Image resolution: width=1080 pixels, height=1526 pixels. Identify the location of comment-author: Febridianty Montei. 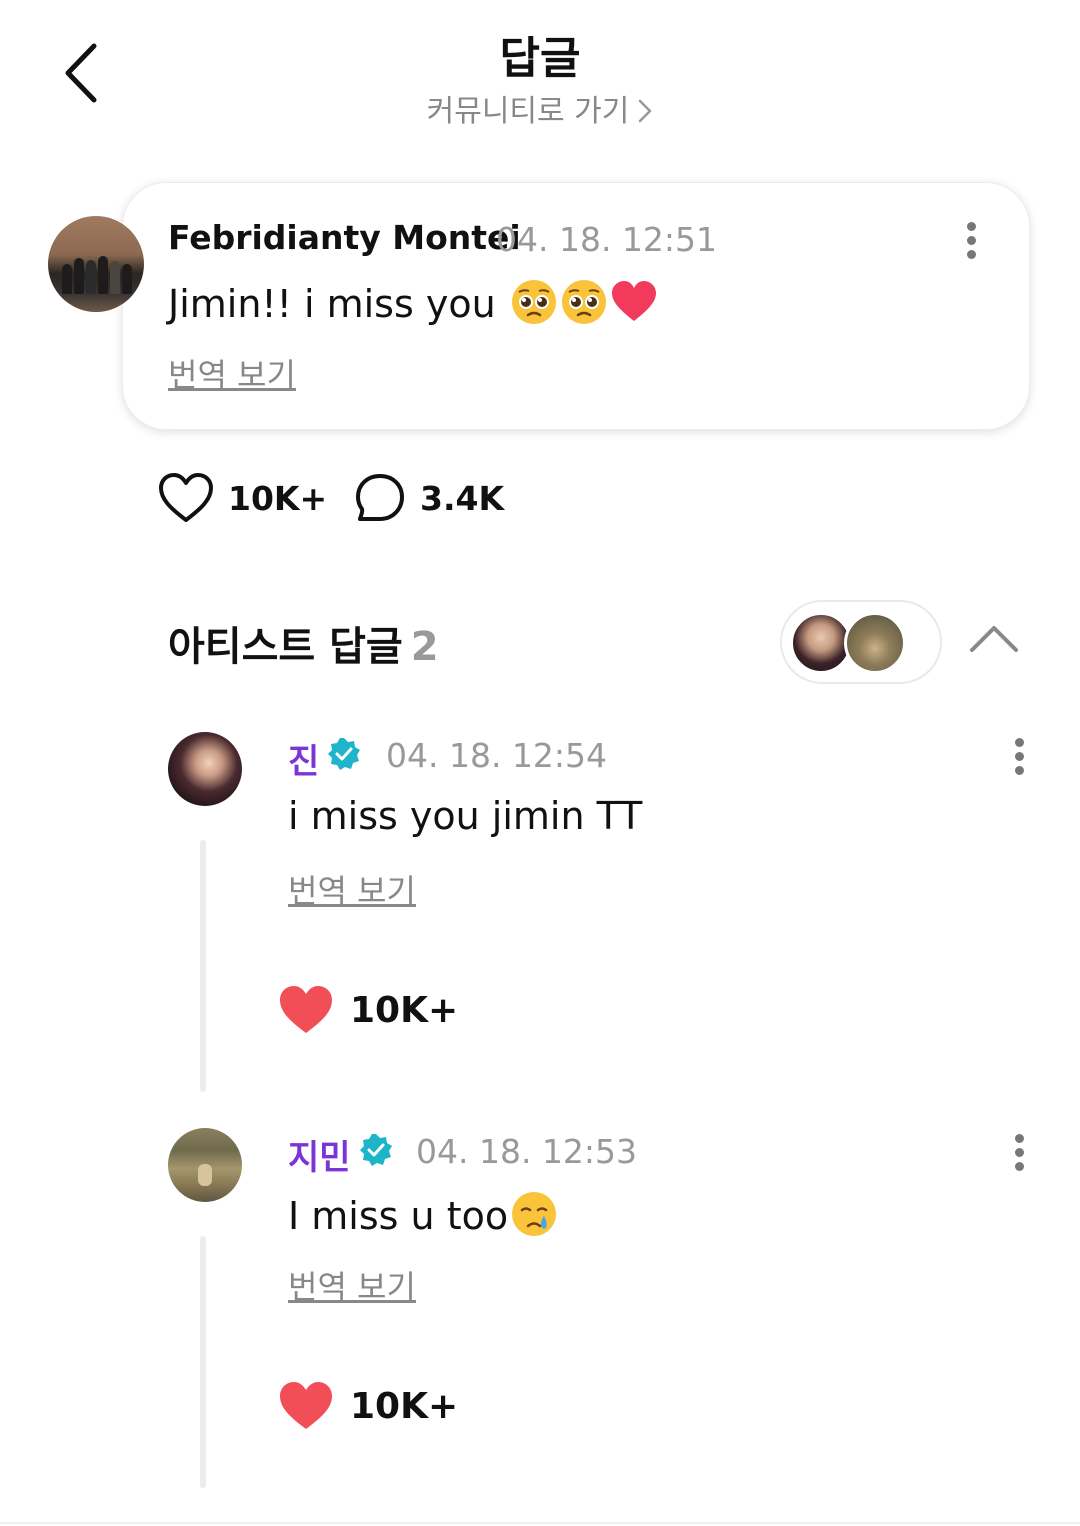
(344, 237).